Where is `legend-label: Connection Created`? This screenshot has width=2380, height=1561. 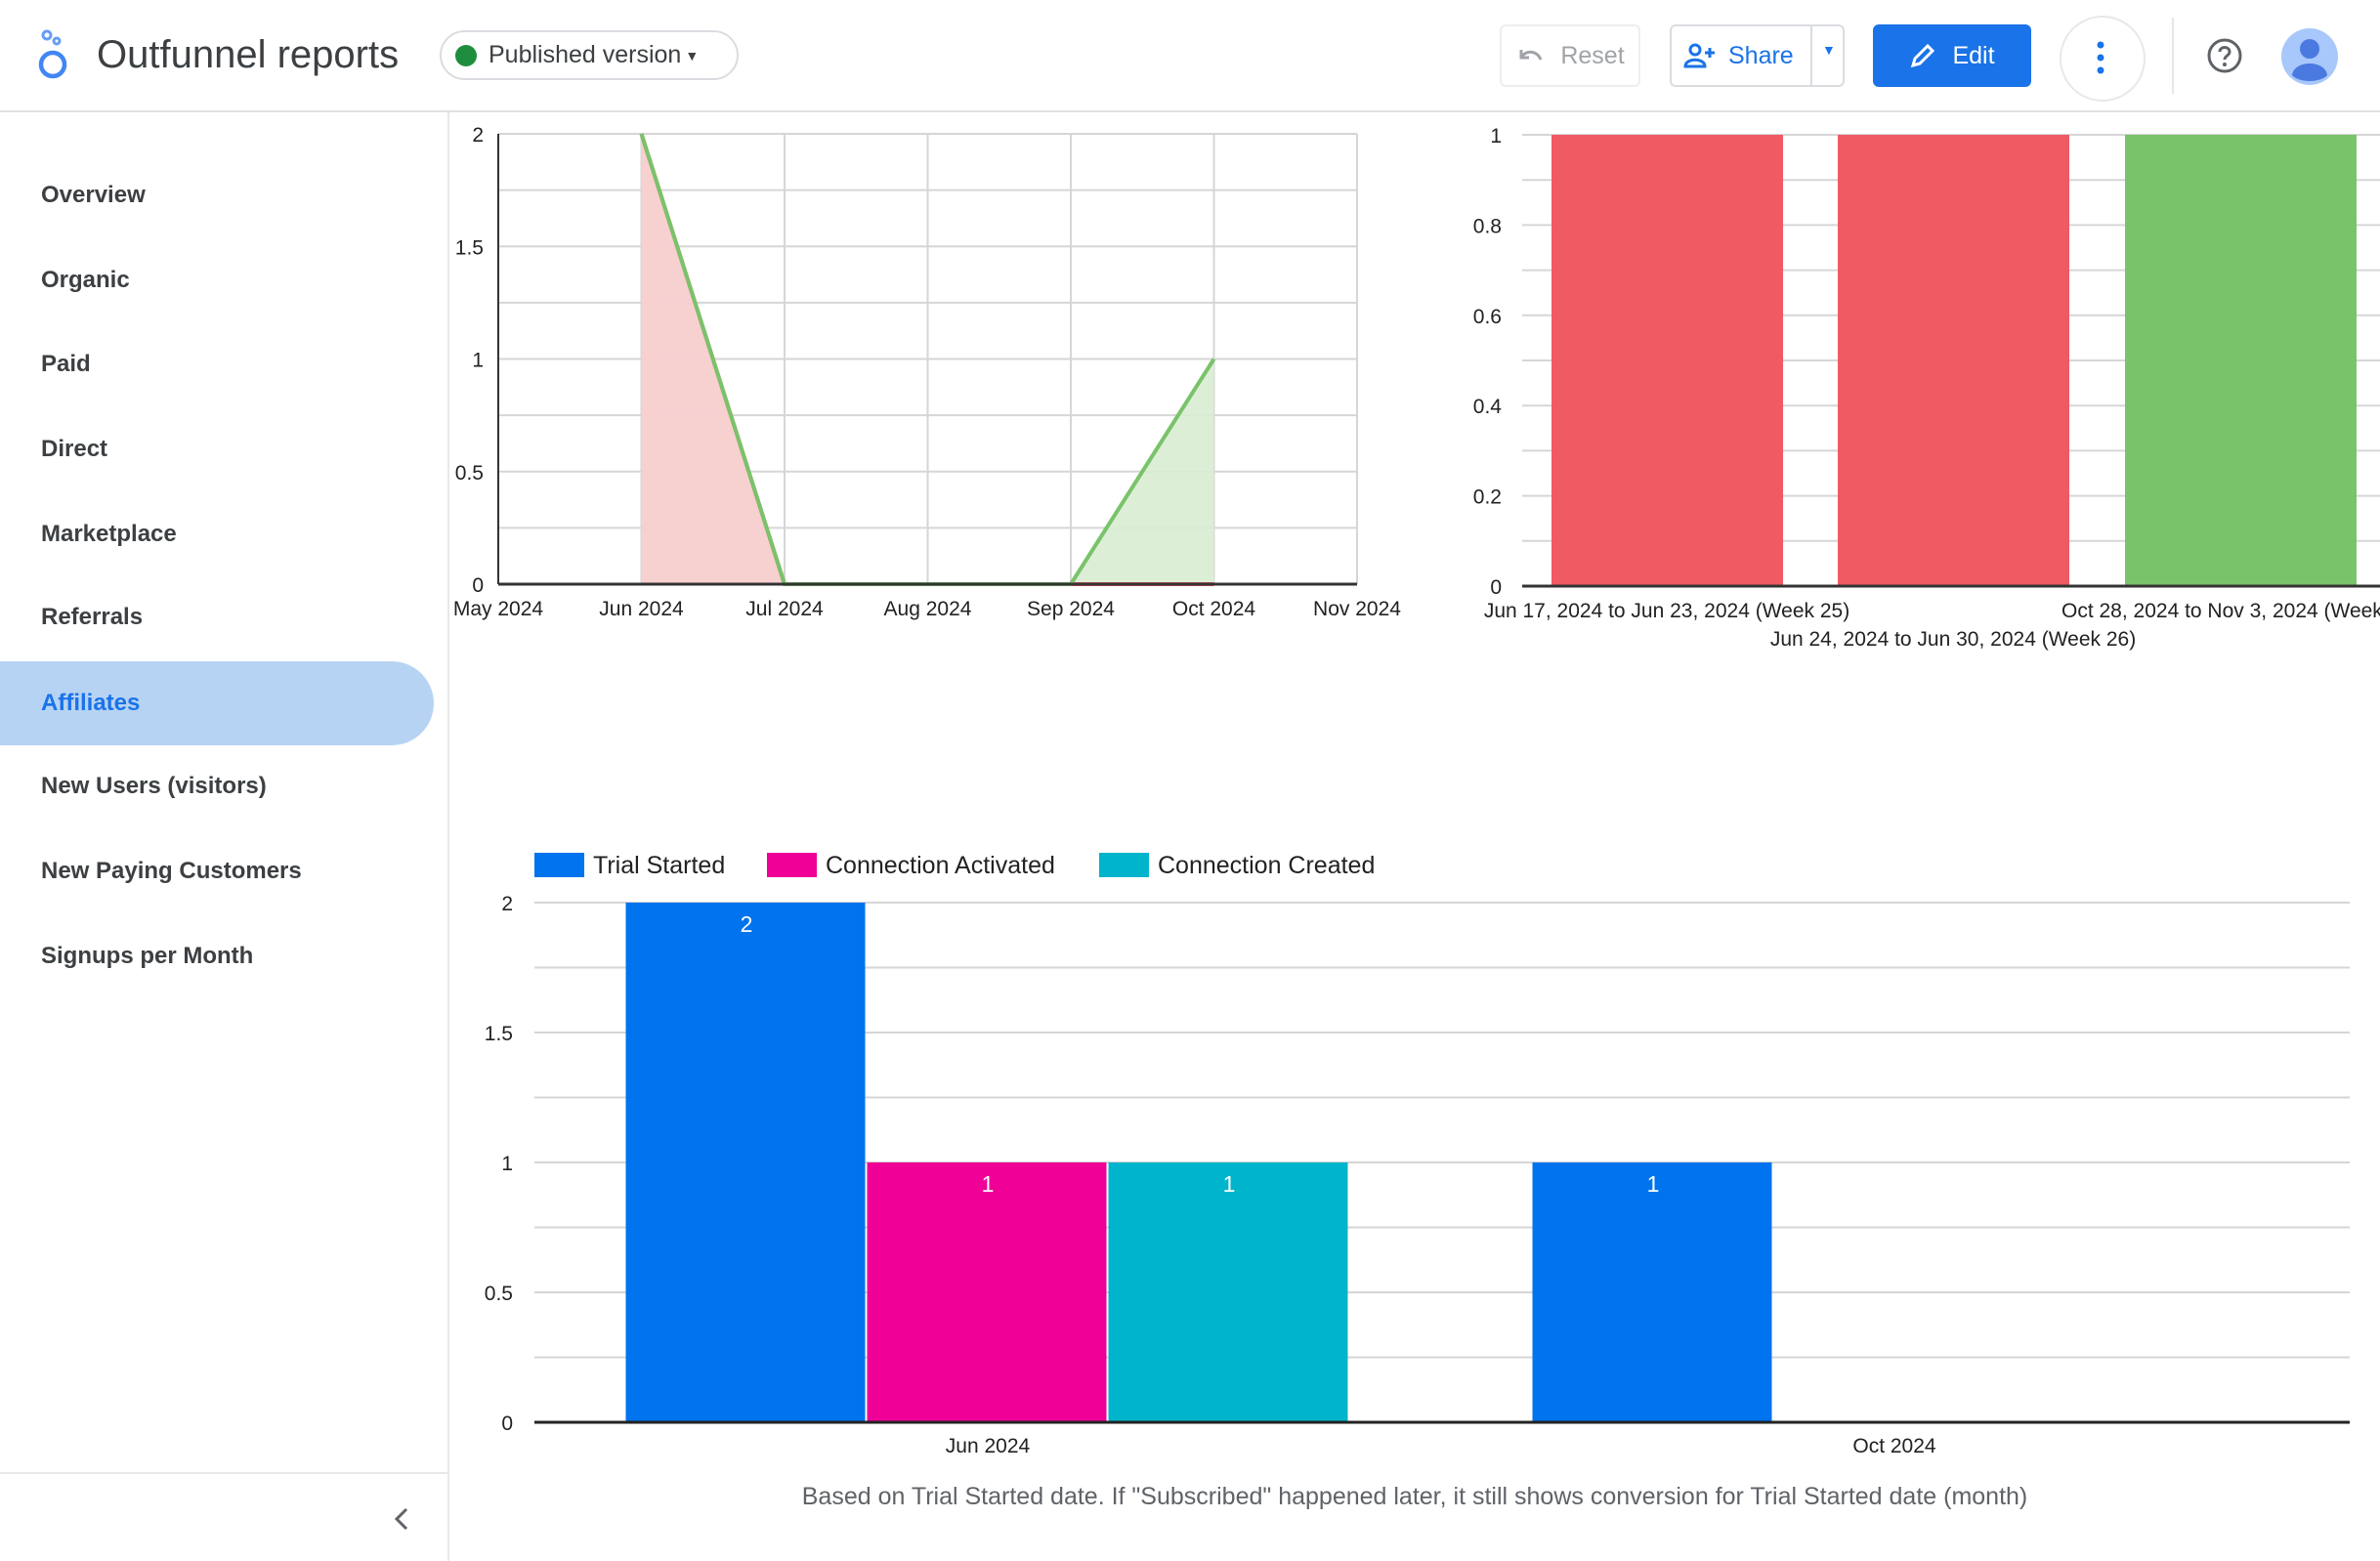 legend-label: Connection Created is located at coordinates (1266, 865).